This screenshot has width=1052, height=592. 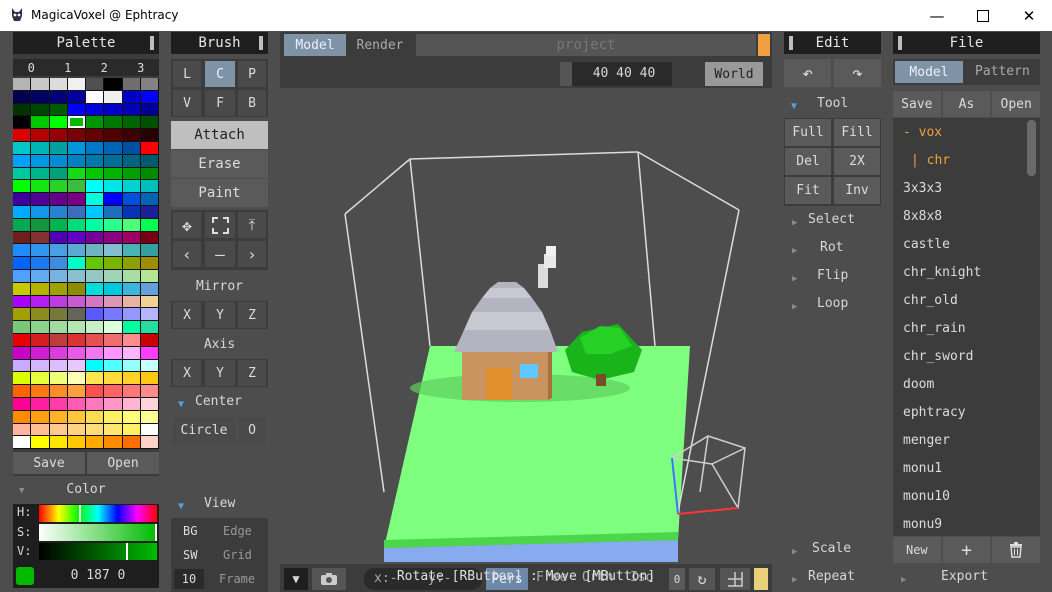 I want to click on collapse-icon, so click(x=152, y=43).